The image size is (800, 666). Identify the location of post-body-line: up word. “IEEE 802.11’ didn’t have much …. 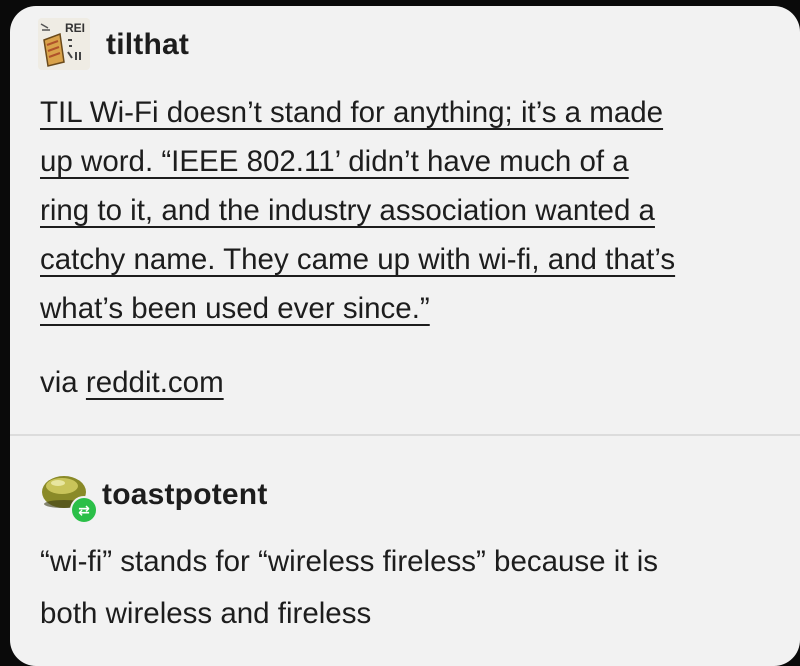
(410, 161).